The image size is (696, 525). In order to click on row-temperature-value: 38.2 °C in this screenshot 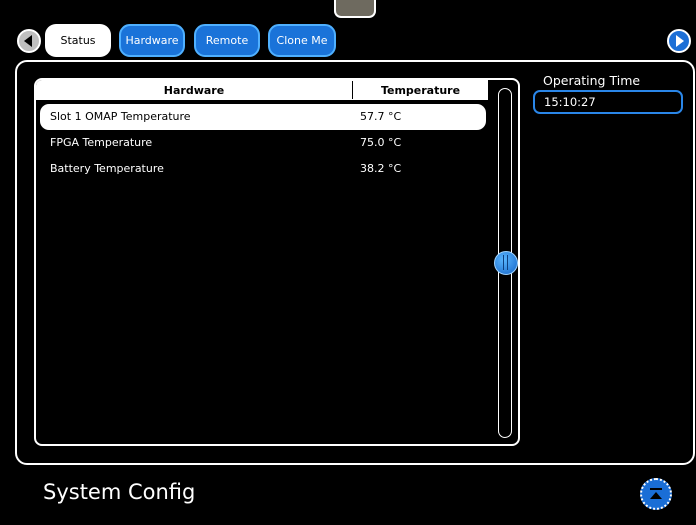, I will do `click(381, 168)`.